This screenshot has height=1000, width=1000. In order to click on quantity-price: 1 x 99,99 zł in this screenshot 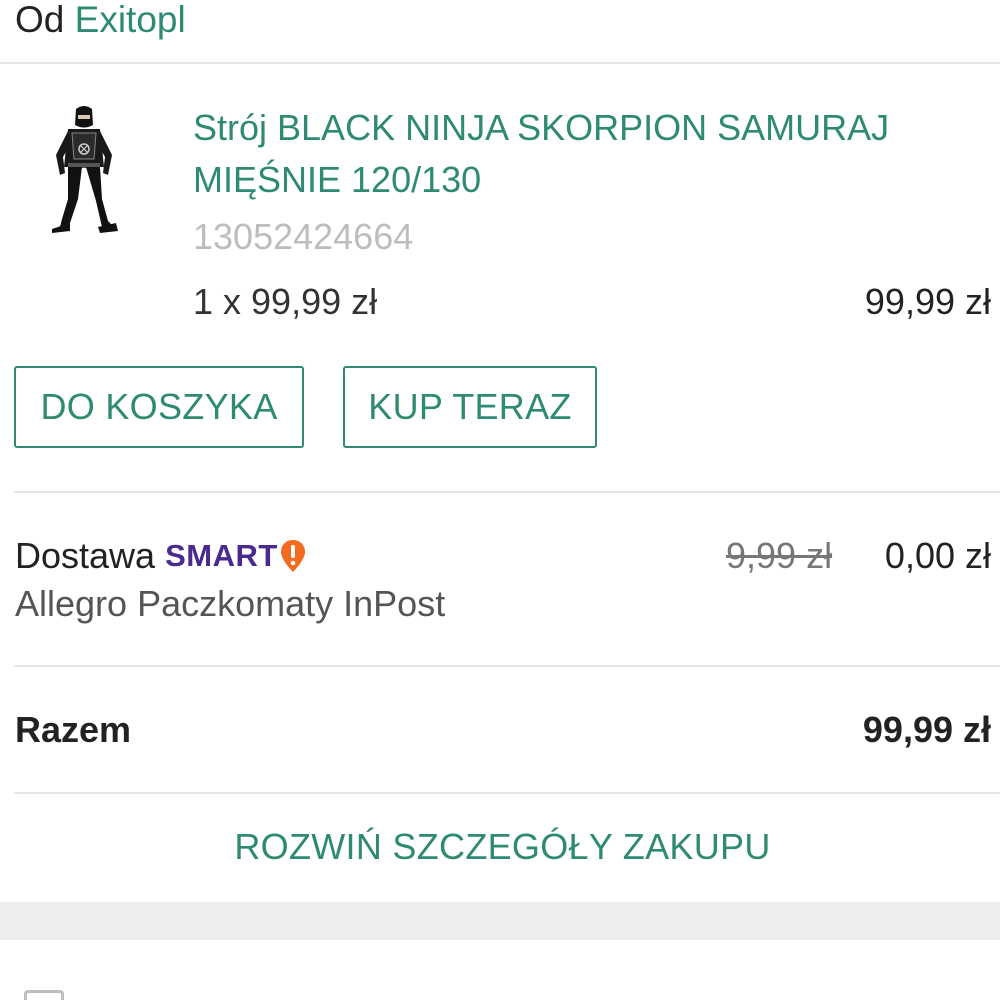, I will do `click(285, 301)`.